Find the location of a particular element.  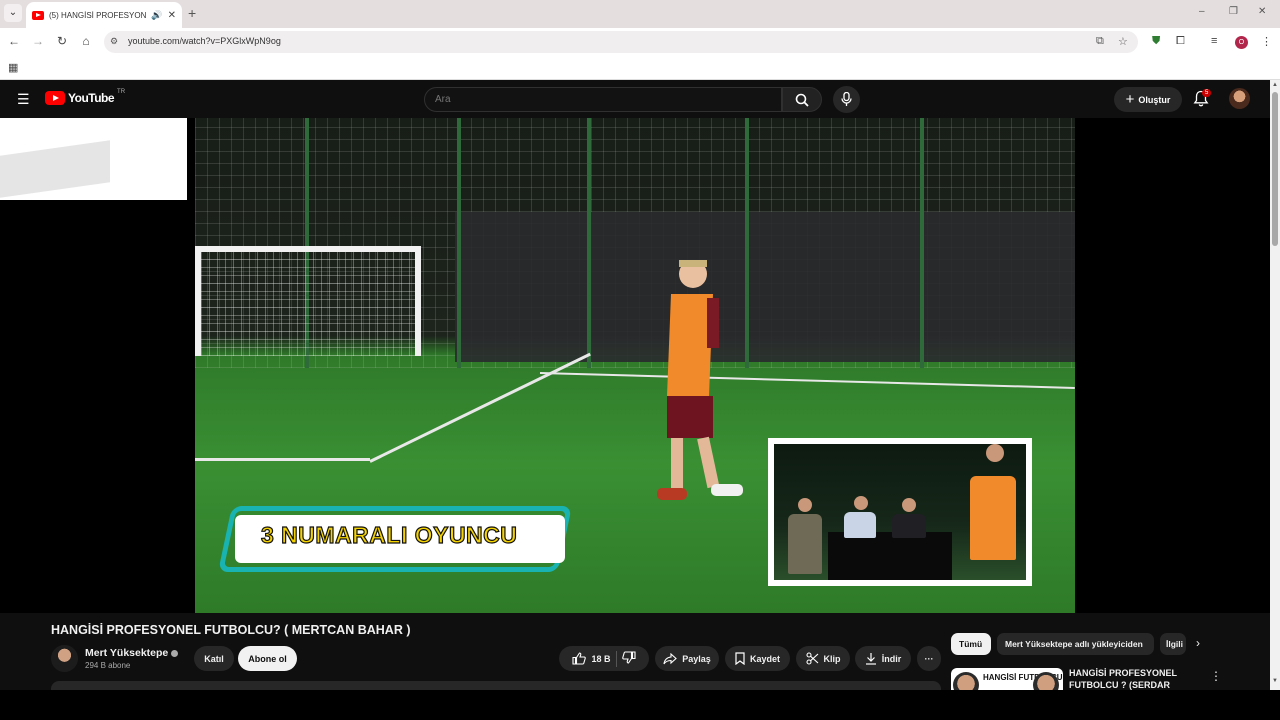

recommended-more-icon: ⋮ is located at coordinates (1216, 676).